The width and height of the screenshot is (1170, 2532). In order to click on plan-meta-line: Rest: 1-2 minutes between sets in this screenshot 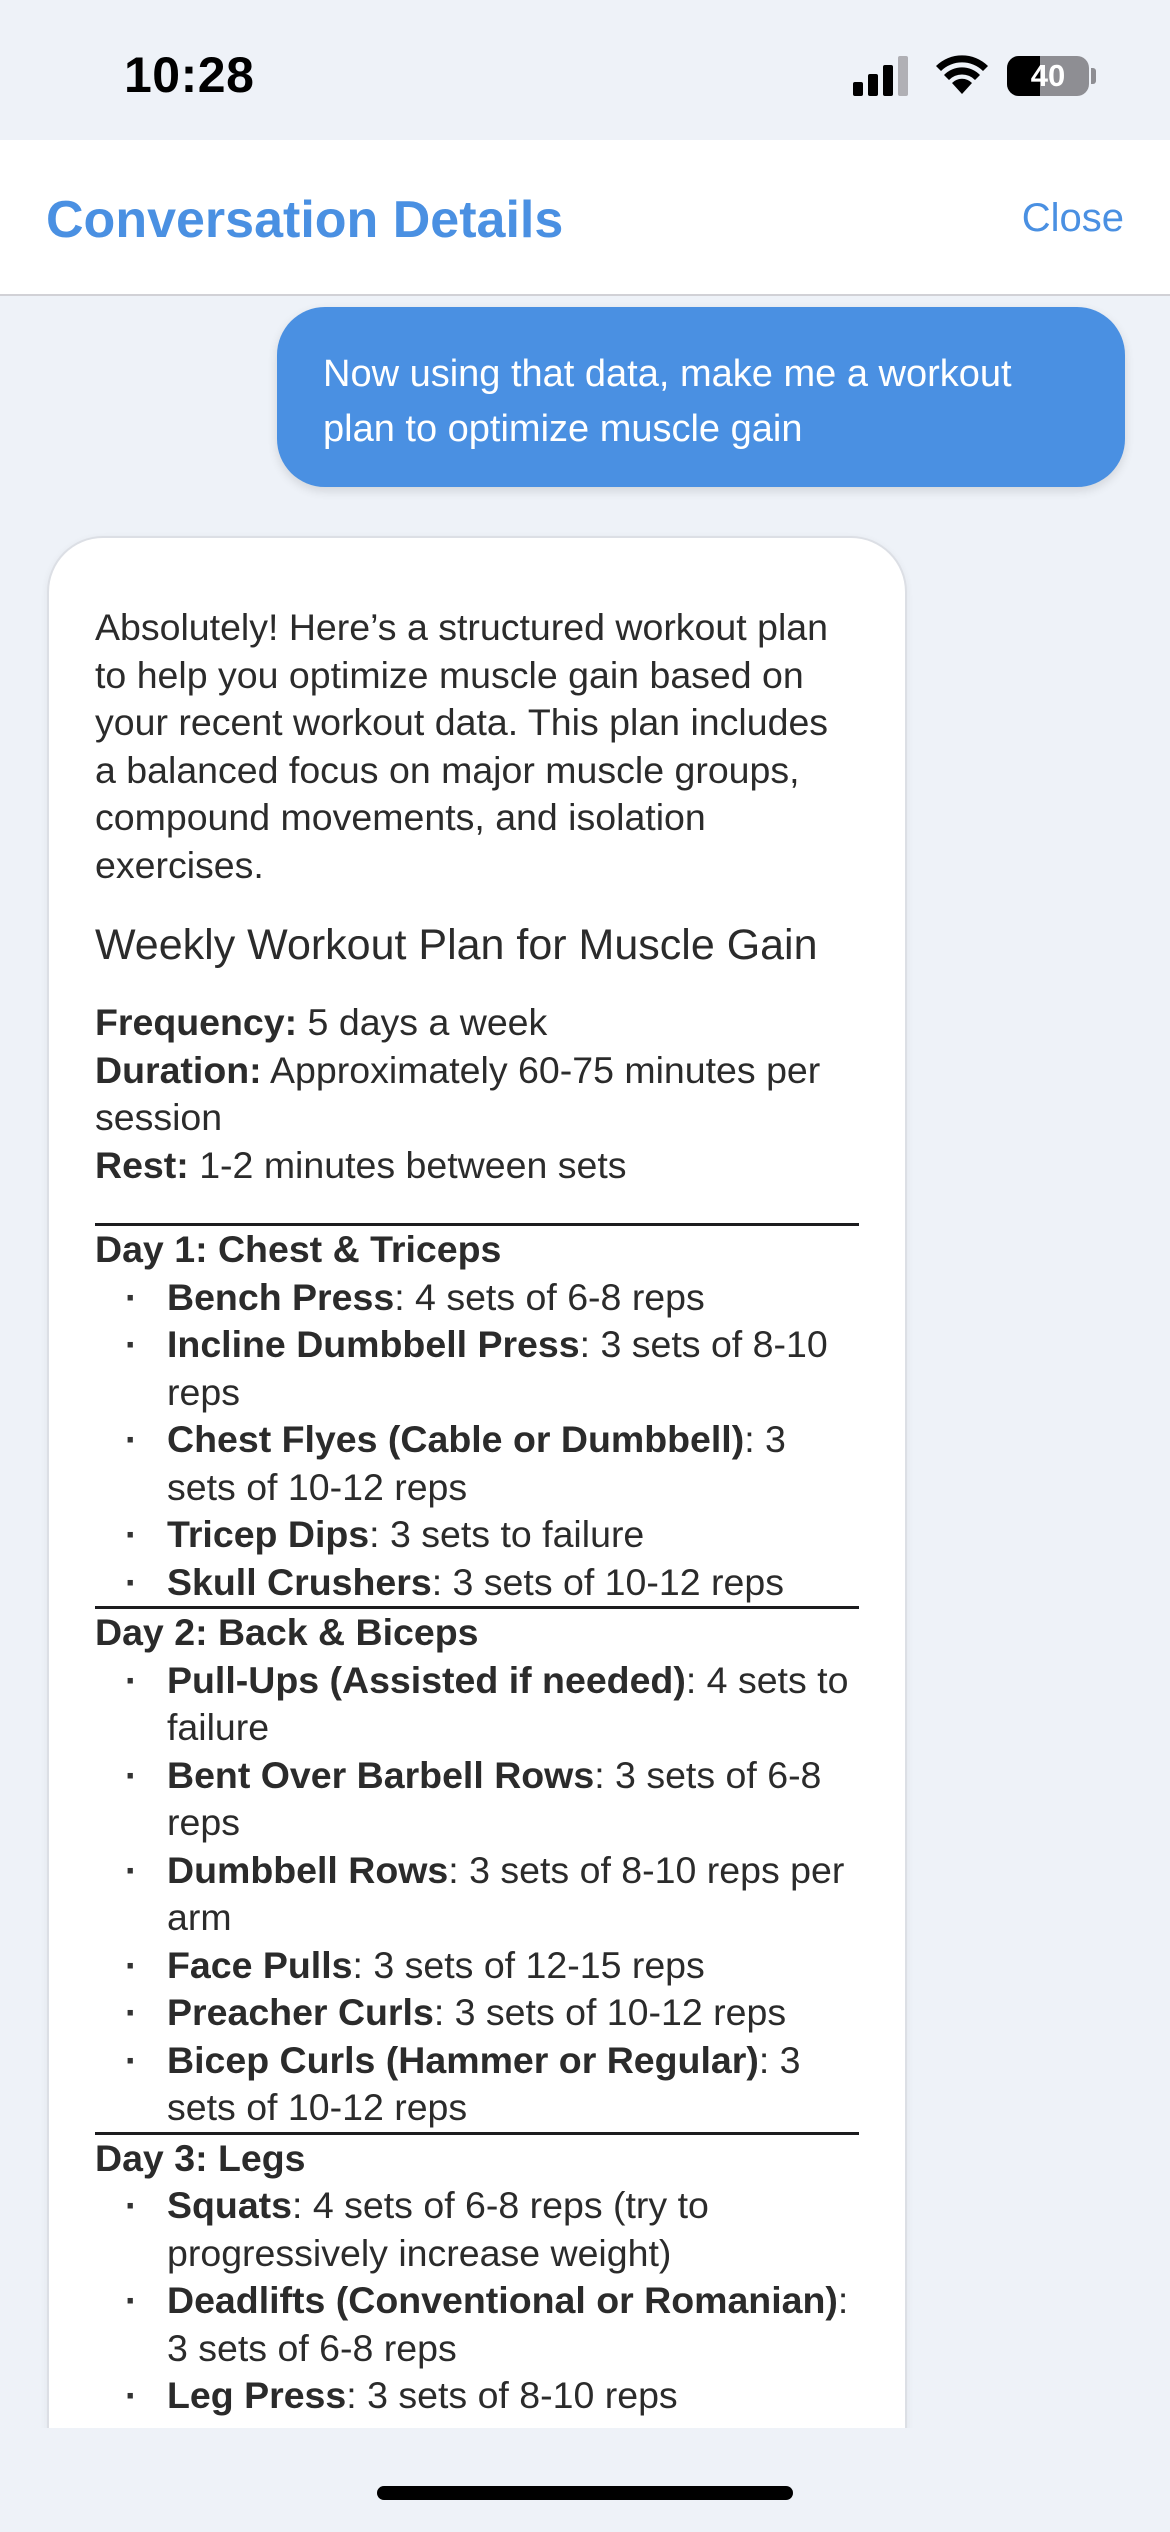, I will do `click(477, 1166)`.